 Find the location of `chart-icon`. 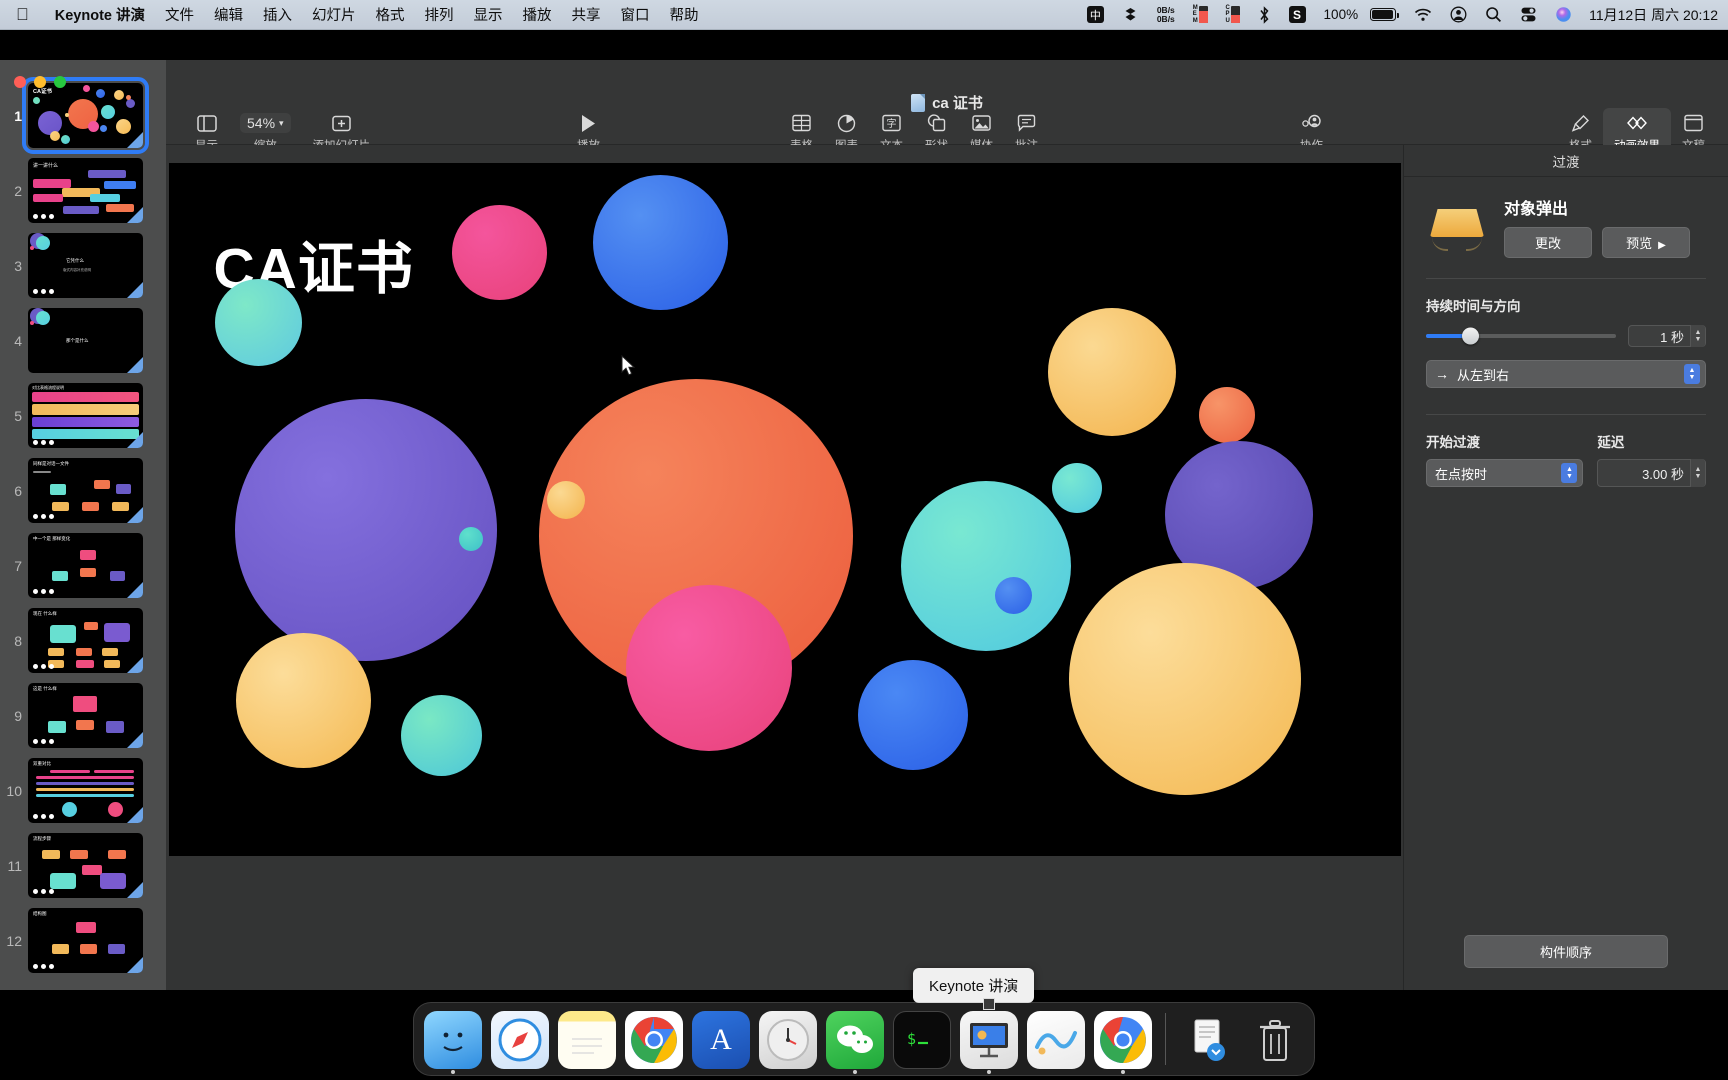

chart-icon is located at coordinates (846, 123).